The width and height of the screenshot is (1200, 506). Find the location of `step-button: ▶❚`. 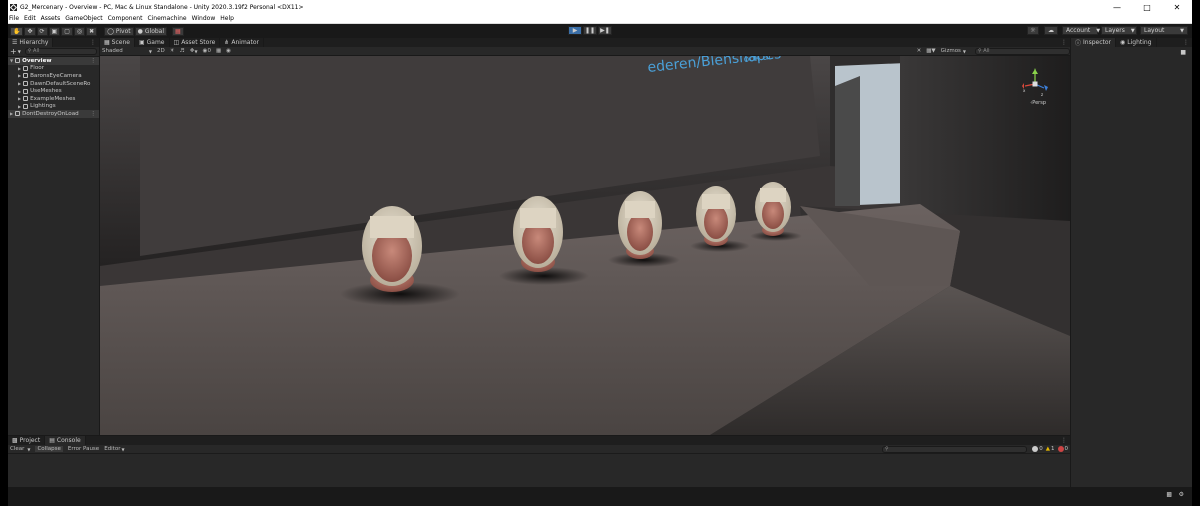

step-button: ▶❚ is located at coordinates (605, 30).